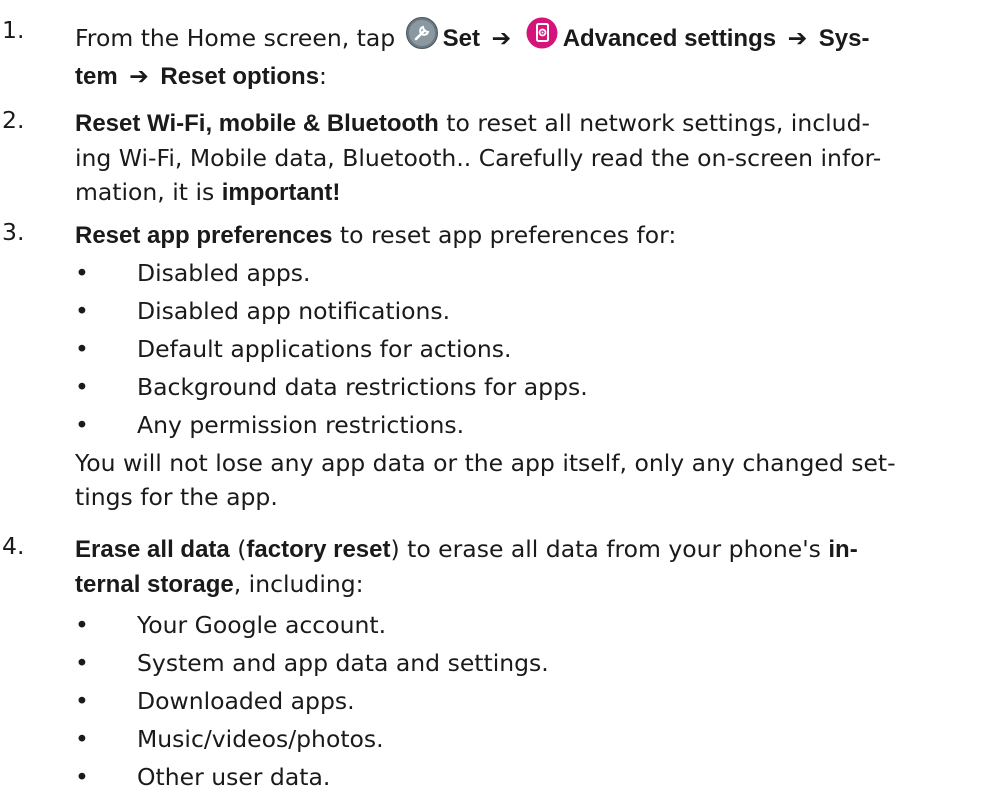  Describe the element at coordinates (669, 38) in the screenshot. I see `advanced-settings-label: Advanced settings` at that location.